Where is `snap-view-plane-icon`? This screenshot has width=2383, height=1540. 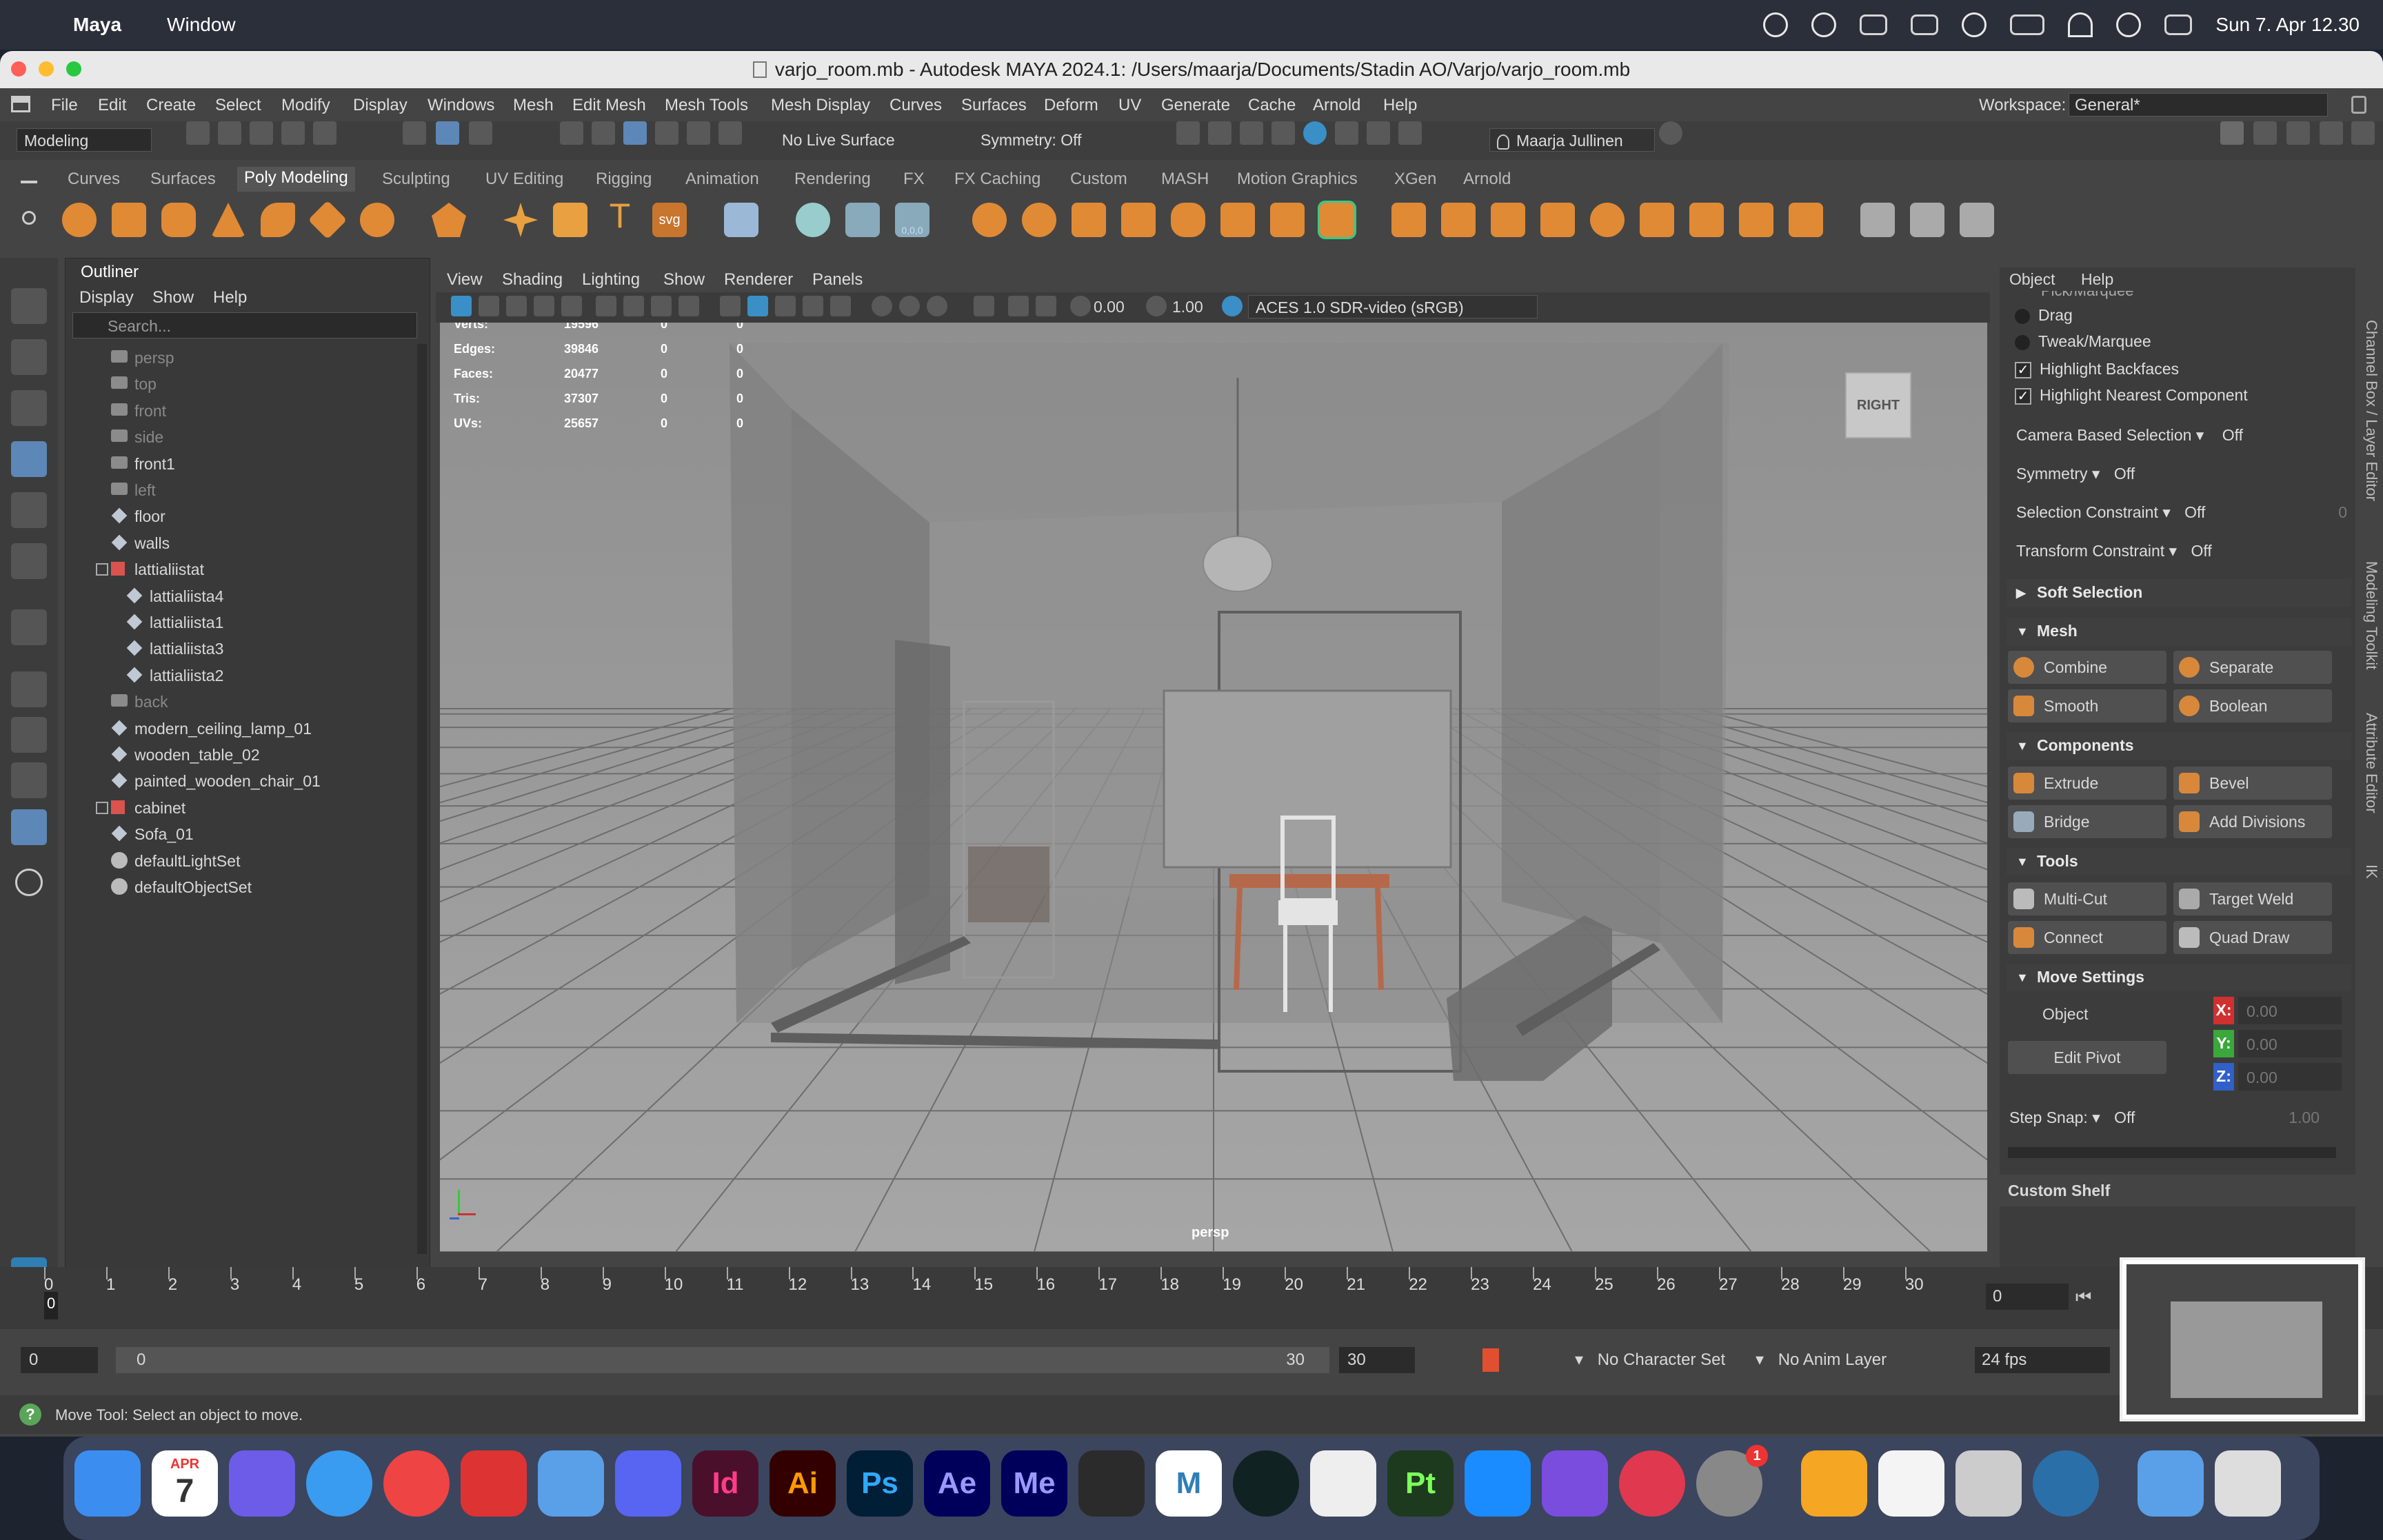
snap-view-plane-icon is located at coordinates (666, 133).